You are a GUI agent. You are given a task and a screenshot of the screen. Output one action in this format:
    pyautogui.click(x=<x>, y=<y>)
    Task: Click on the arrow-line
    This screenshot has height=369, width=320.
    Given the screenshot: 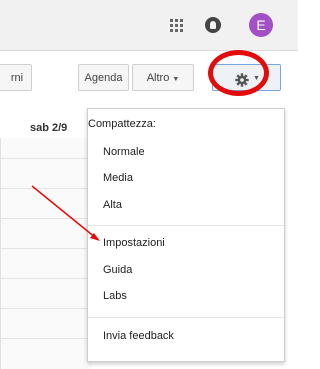 What is the action you would take?
    pyautogui.click(x=64, y=212)
    